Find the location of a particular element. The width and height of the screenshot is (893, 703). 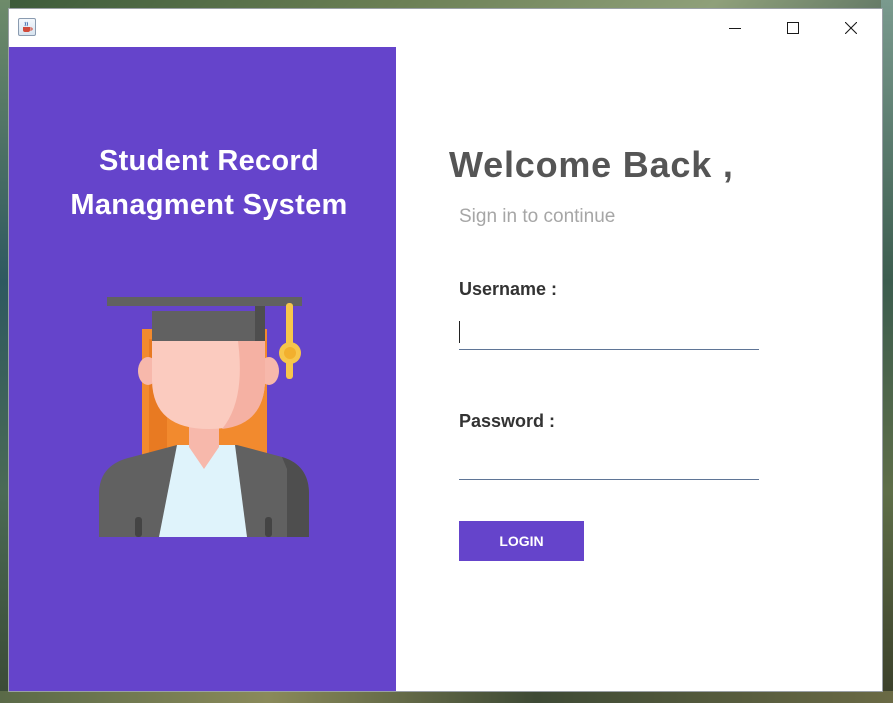

minimize-button is located at coordinates (735, 28).